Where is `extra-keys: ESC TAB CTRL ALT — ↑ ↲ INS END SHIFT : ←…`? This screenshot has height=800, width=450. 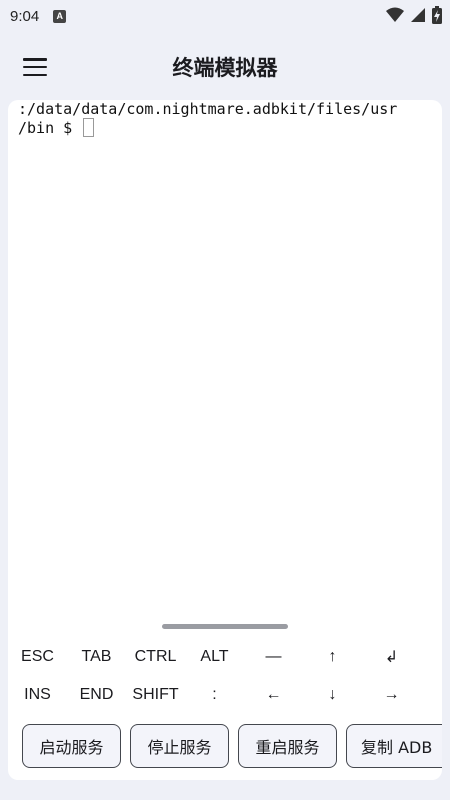 extra-keys: ESC TAB CTRL ALT — ↑ ↲ INS END SHIFT : ←… is located at coordinates (225, 676).